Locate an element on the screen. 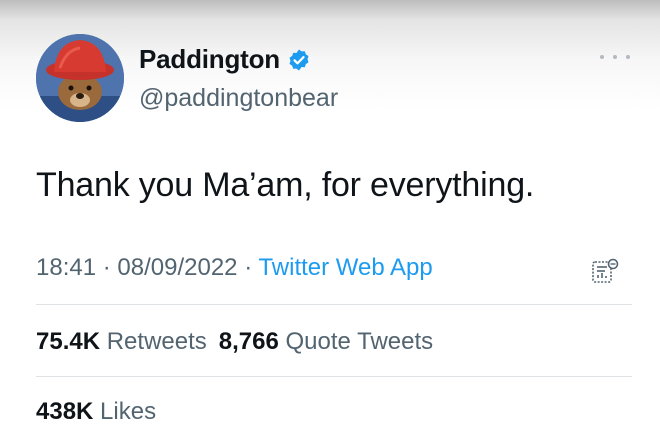 This screenshot has height=440, width=660. retweets-stat: 75.4K Retweets is located at coordinates (121, 341).